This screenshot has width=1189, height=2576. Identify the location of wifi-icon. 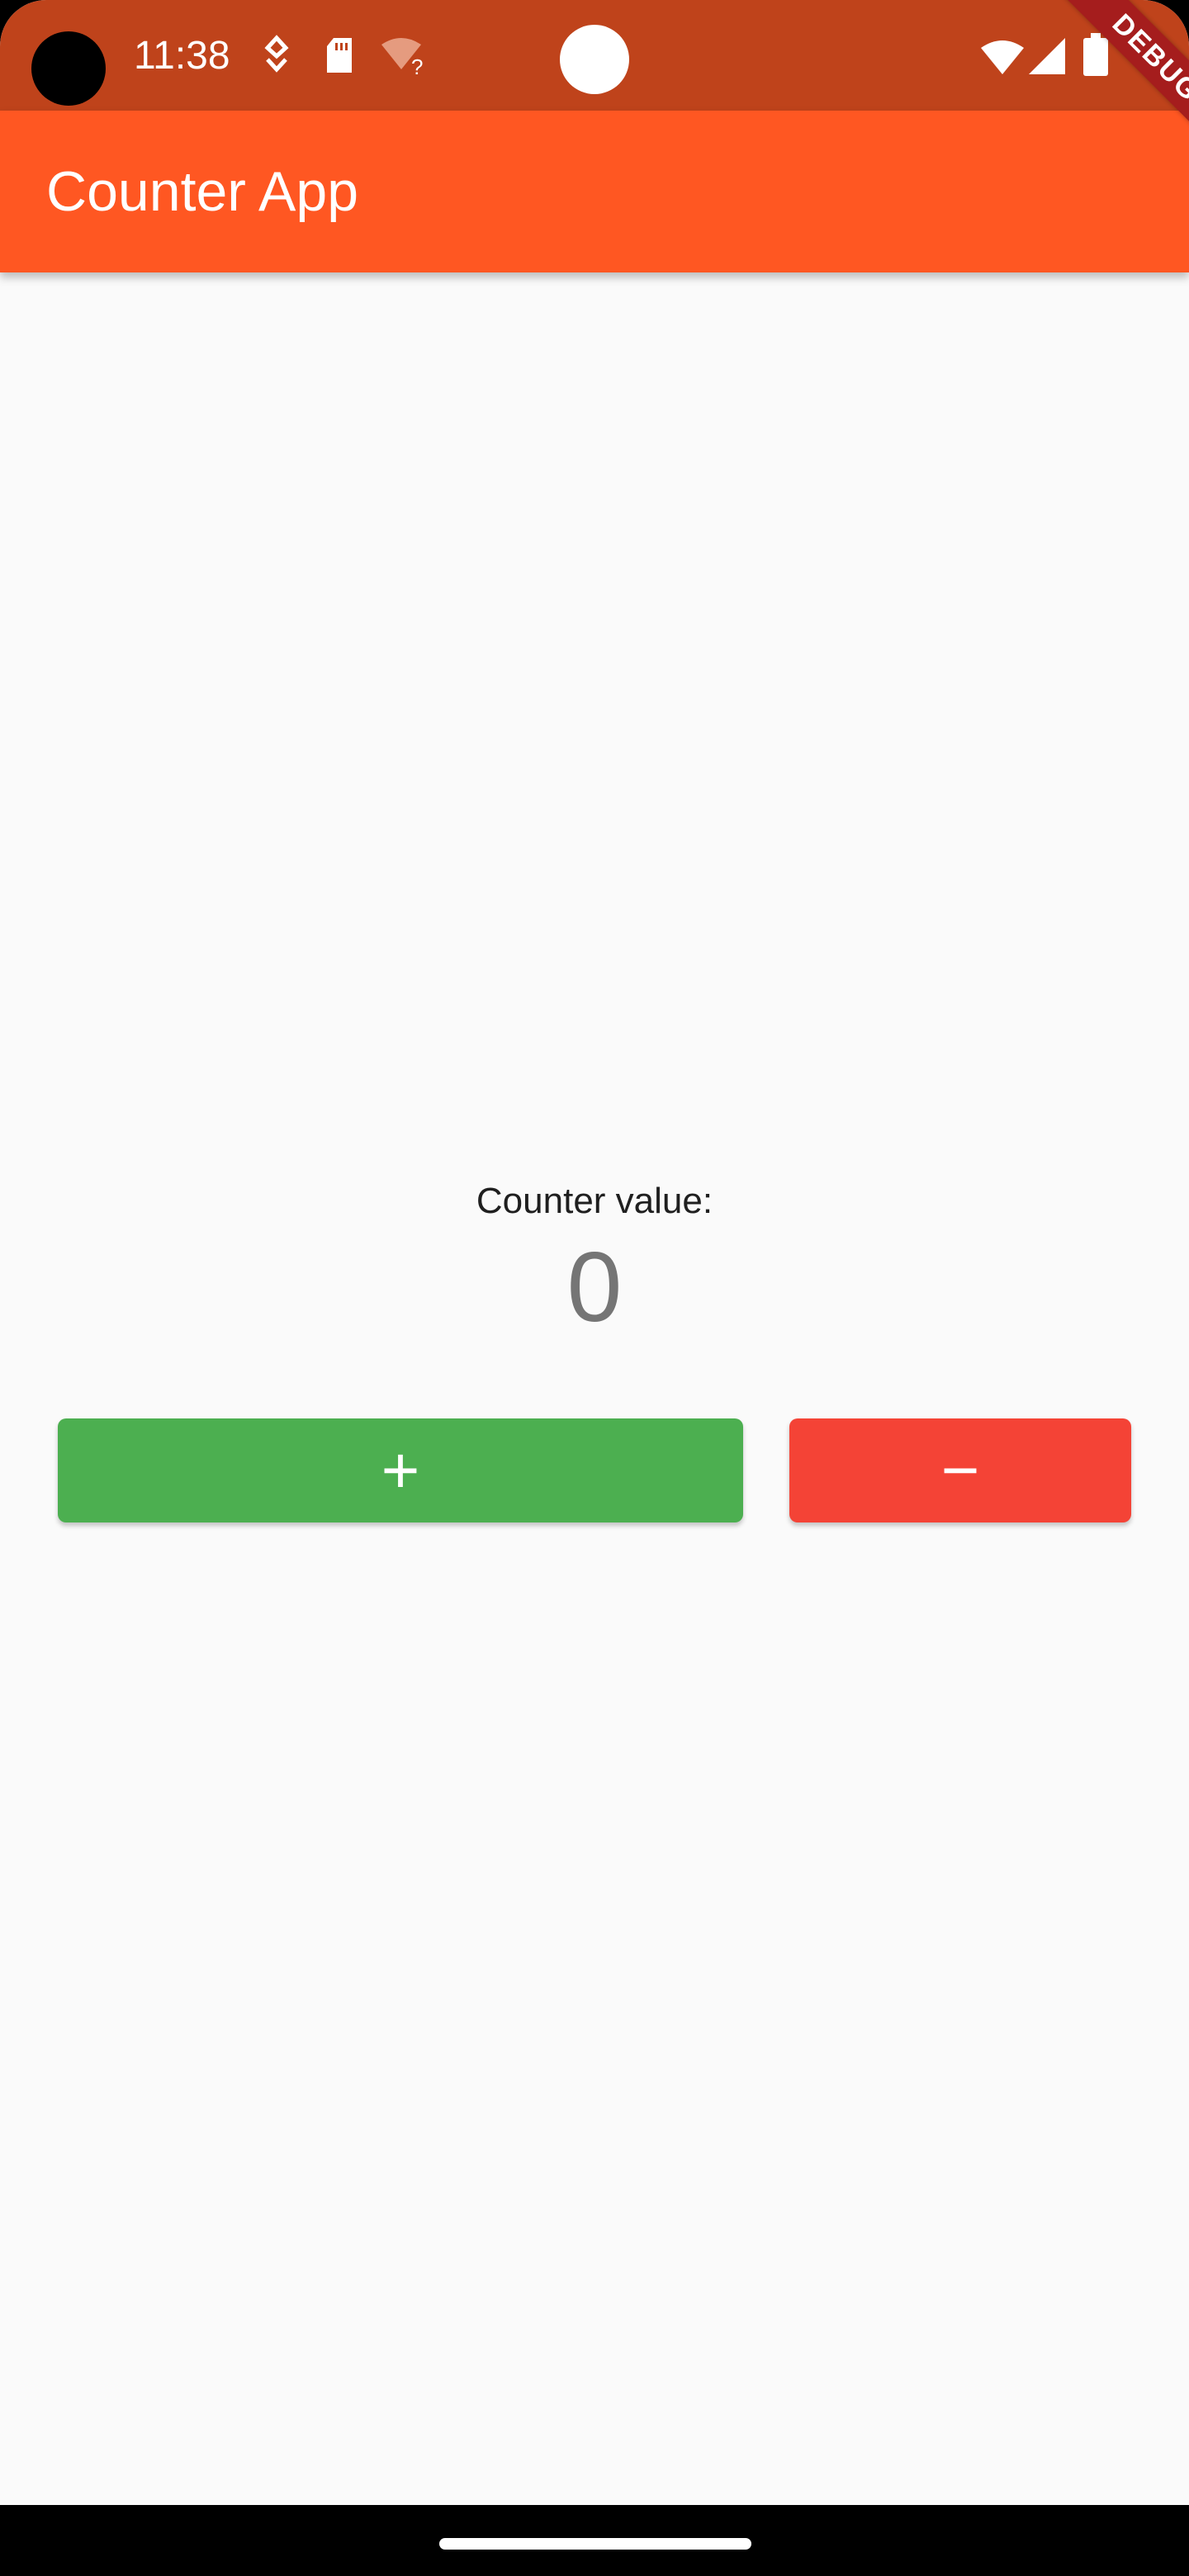
(1002, 59).